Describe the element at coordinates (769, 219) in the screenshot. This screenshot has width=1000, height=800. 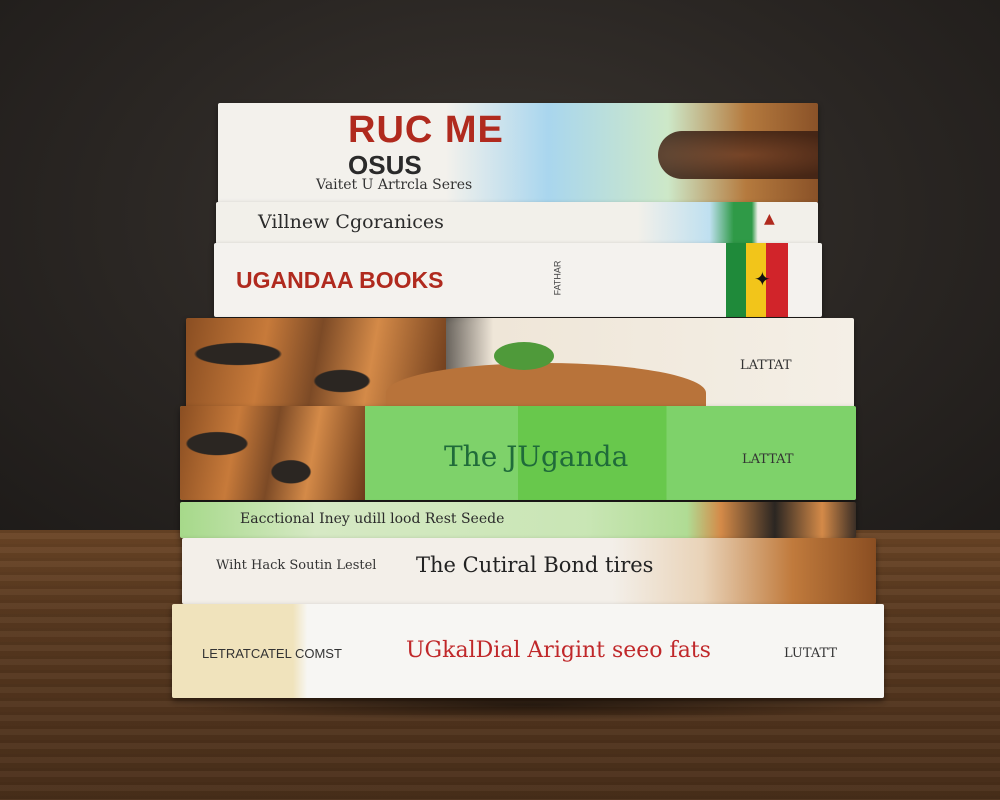
I see `book-2-logo-icon: ▲` at that location.